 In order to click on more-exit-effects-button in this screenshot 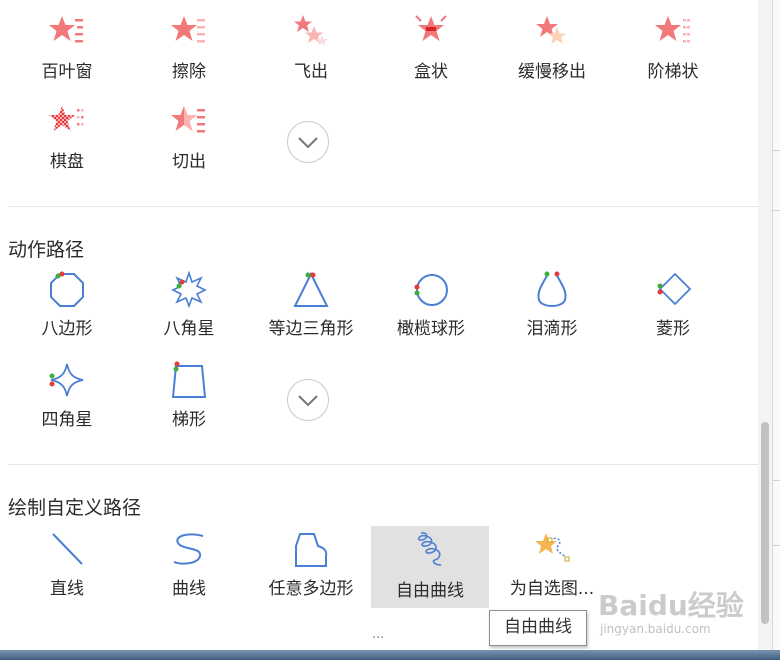, I will do `click(308, 142)`.